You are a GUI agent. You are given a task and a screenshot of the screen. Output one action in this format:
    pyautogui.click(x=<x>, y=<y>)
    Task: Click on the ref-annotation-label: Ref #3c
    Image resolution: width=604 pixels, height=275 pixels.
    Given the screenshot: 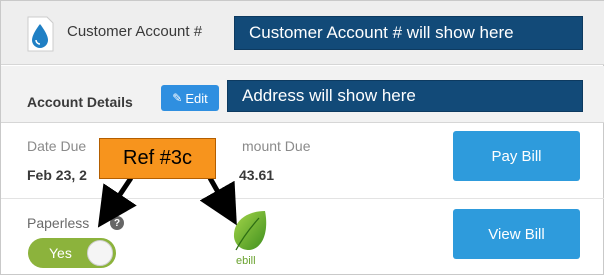 What is the action you would take?
    pyautogui.click(x=157, y=158)
    